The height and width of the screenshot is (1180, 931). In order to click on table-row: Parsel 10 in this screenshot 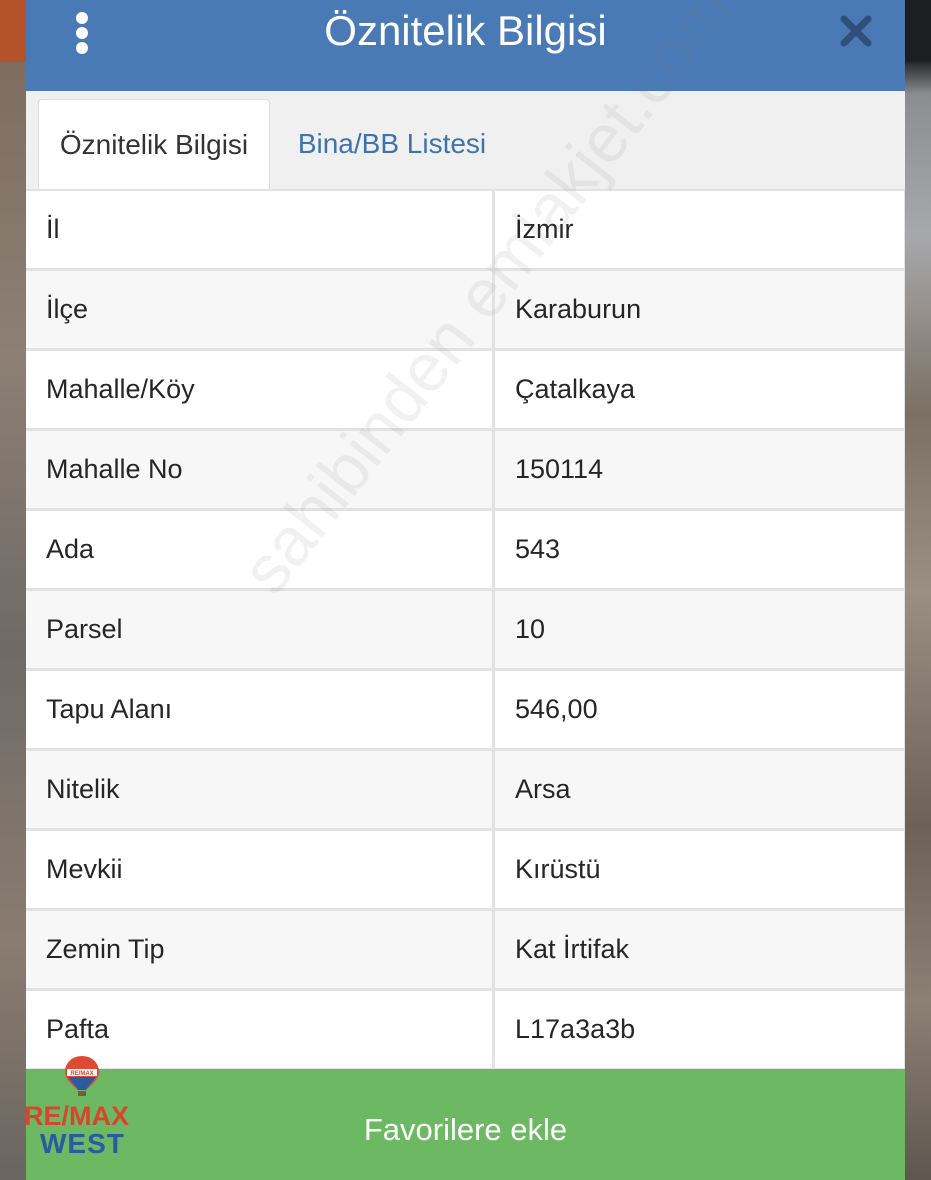, I will do `click(465, 629)`.